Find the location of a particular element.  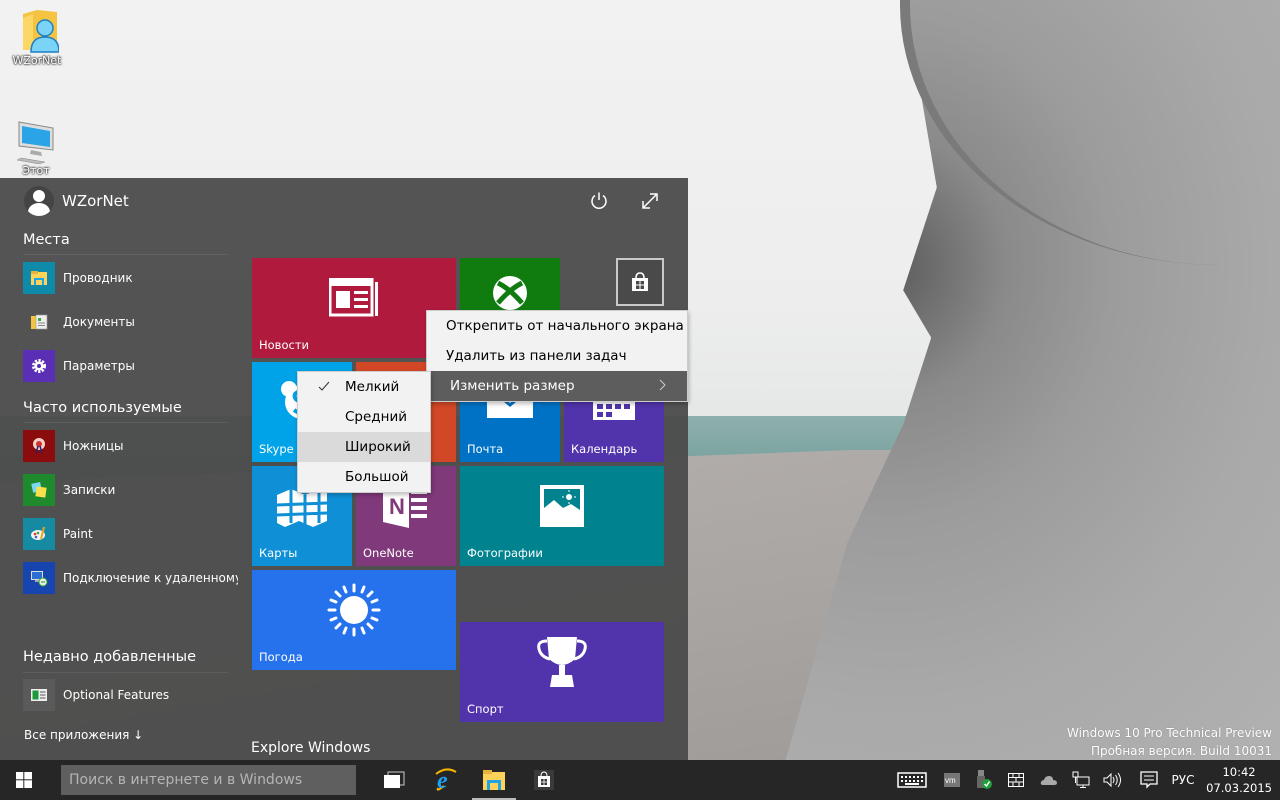

computer-icon is located at coordinates (35, 142).